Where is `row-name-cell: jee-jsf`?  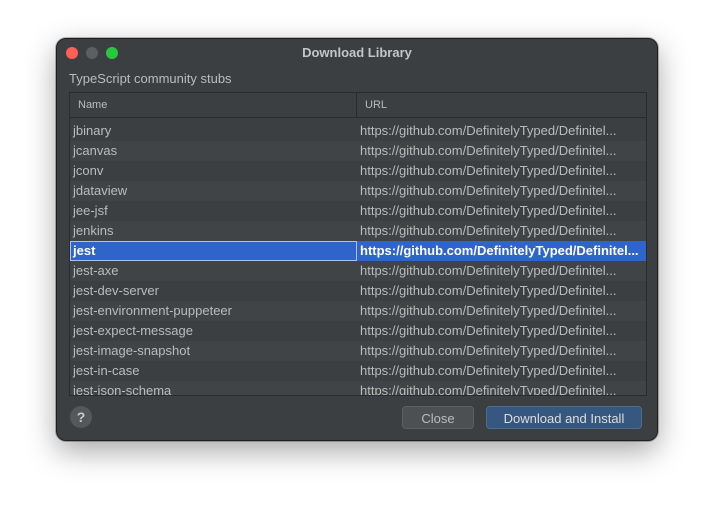 row-name-cell: jee-jsf is located at coordinates (90, 210).